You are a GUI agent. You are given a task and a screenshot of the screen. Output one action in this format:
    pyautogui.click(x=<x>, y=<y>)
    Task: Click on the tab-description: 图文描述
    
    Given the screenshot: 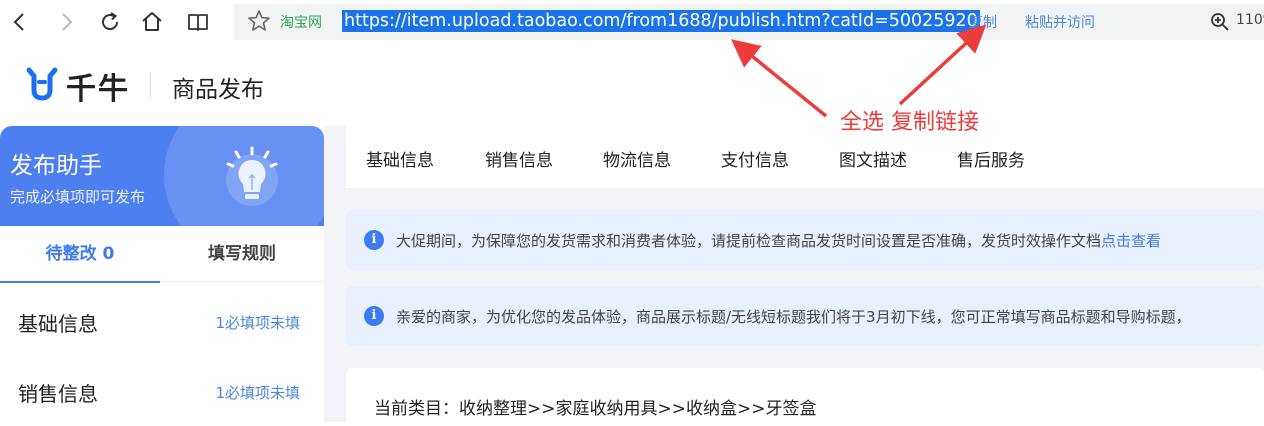 What is the action you would take?
    pyautogui.click(x=873, y=158)
    